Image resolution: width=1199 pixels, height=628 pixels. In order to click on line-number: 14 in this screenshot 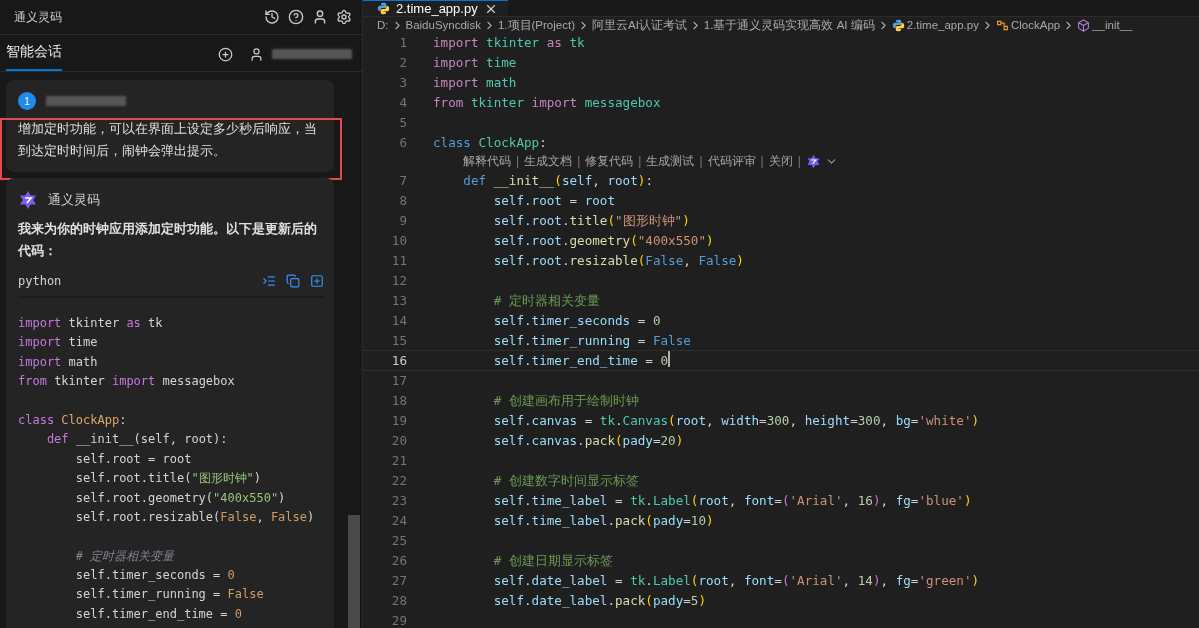, I will do `click(399, 321)`.